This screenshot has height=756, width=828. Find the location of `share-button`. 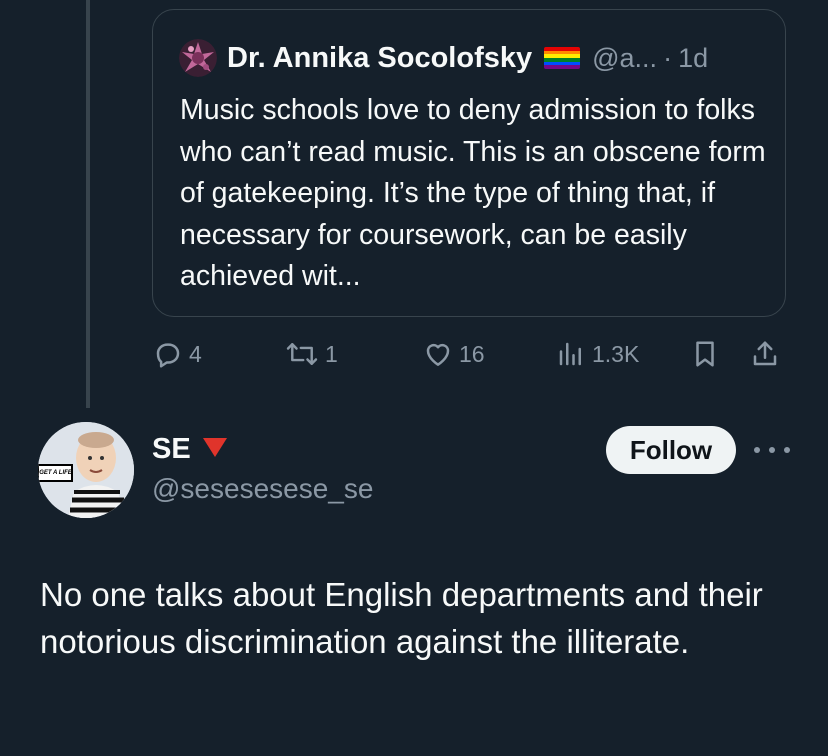

share-button is located at coordinates (765, 354).